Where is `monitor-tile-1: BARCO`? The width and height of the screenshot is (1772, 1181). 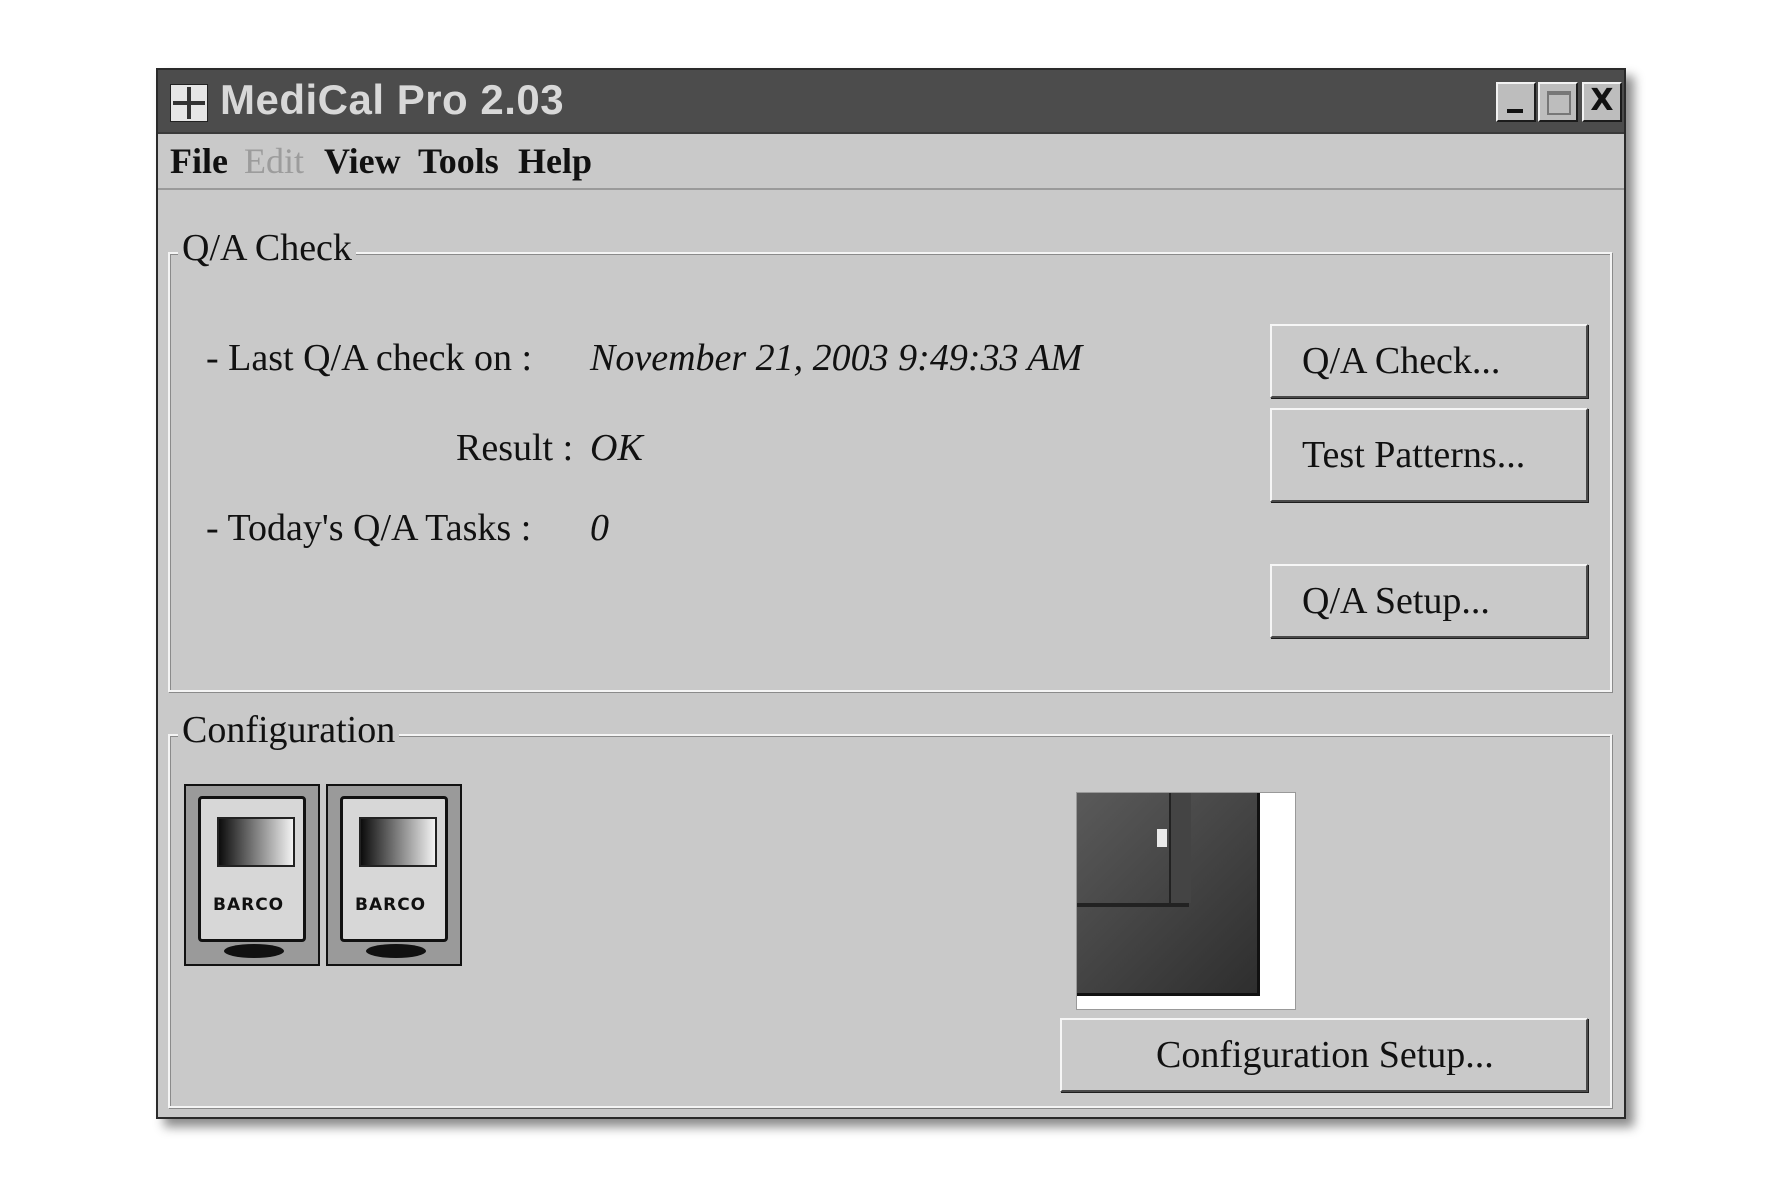 monitor-tile-1: BARCO is located at coordinates (252, 875).